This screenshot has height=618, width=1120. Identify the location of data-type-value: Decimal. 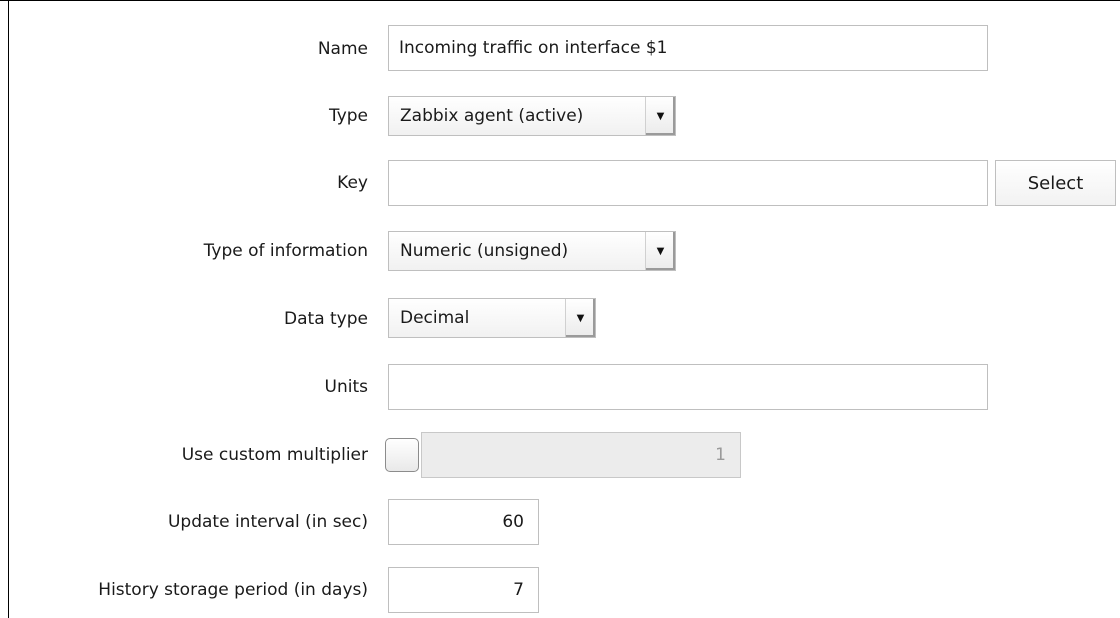
(435, 318).